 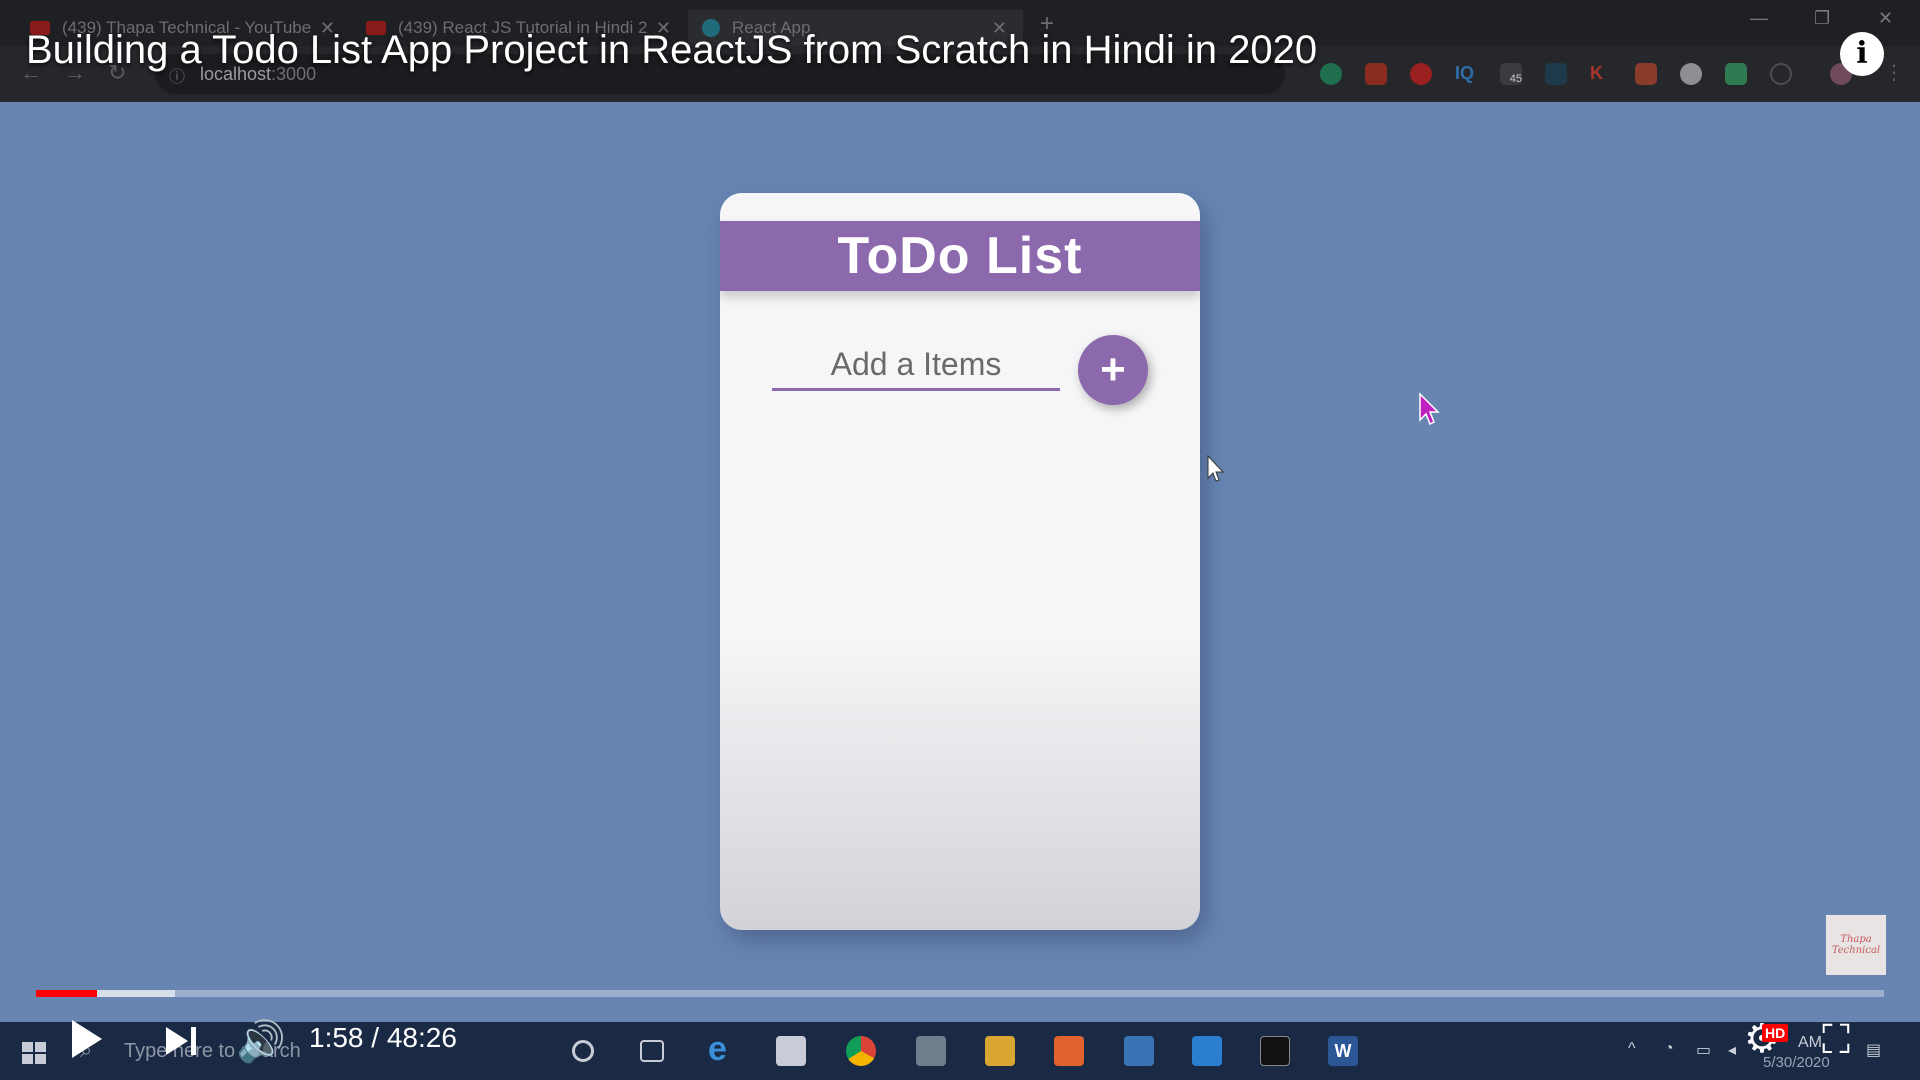 What do you see at coordinates (723, 1049) in the screenshot?
I see `edge-icon: e` at bounding box center [723, 1049].